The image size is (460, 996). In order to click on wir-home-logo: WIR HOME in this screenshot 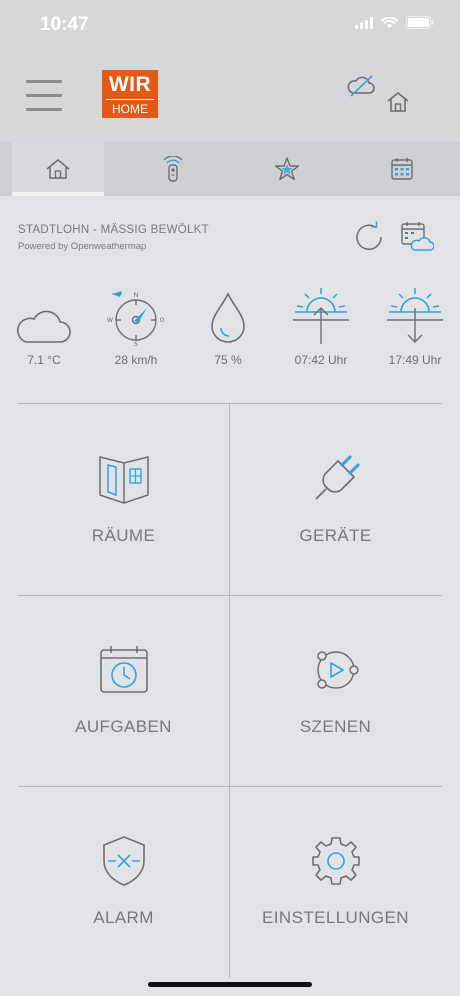, I will do `click(130, 94)`.